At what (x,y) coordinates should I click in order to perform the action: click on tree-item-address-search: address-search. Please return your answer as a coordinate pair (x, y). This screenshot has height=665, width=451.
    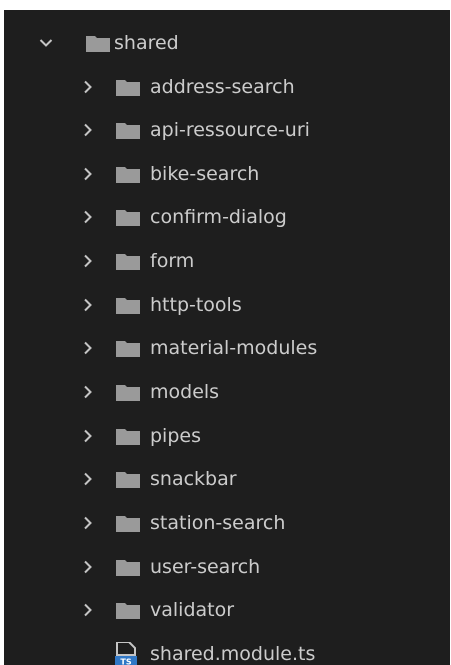
    Looking at the image, I should click on (227, 87).